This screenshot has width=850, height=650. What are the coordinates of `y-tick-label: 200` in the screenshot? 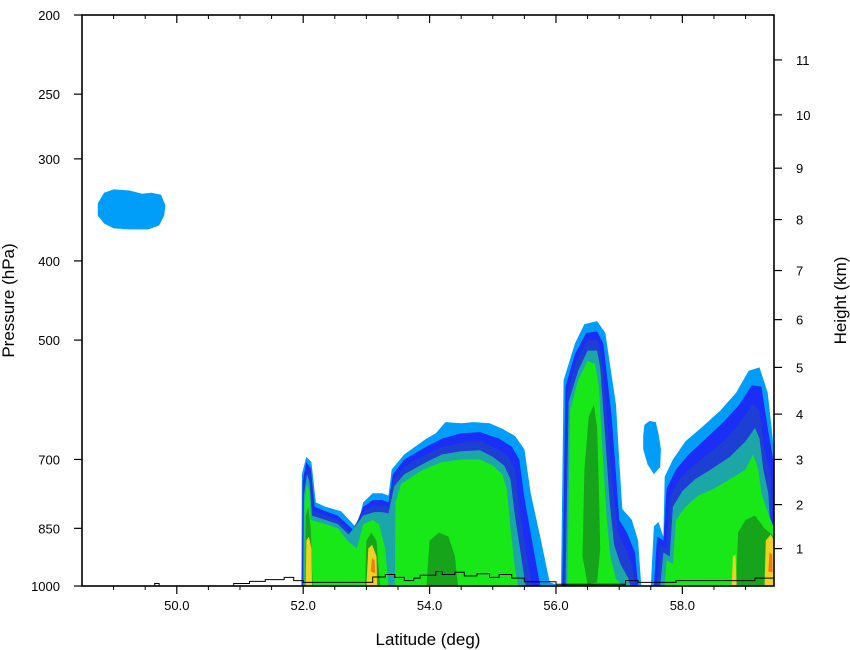 It's located at (49, 15).